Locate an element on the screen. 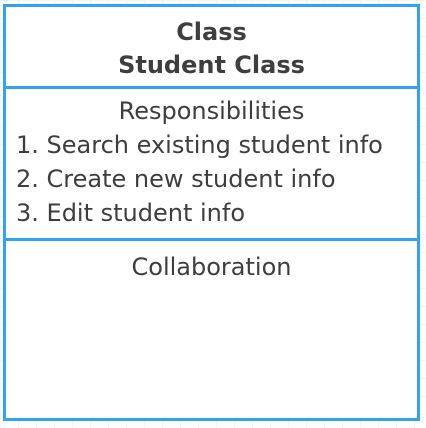 The width and height of the screenshot is (426, 428). responsibility-item: 1. Search existing student info is located at coordinates (199, 145).